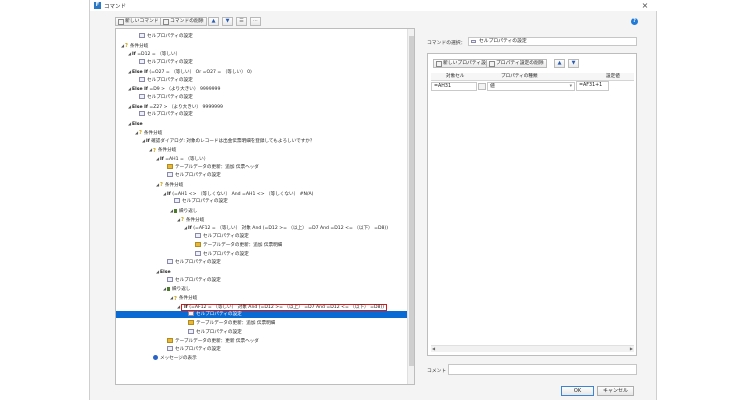 Image resolution: width=750 pixels, height=400 pixels. I want to click on scroll-left-icon: ◀, so click(433, 348).